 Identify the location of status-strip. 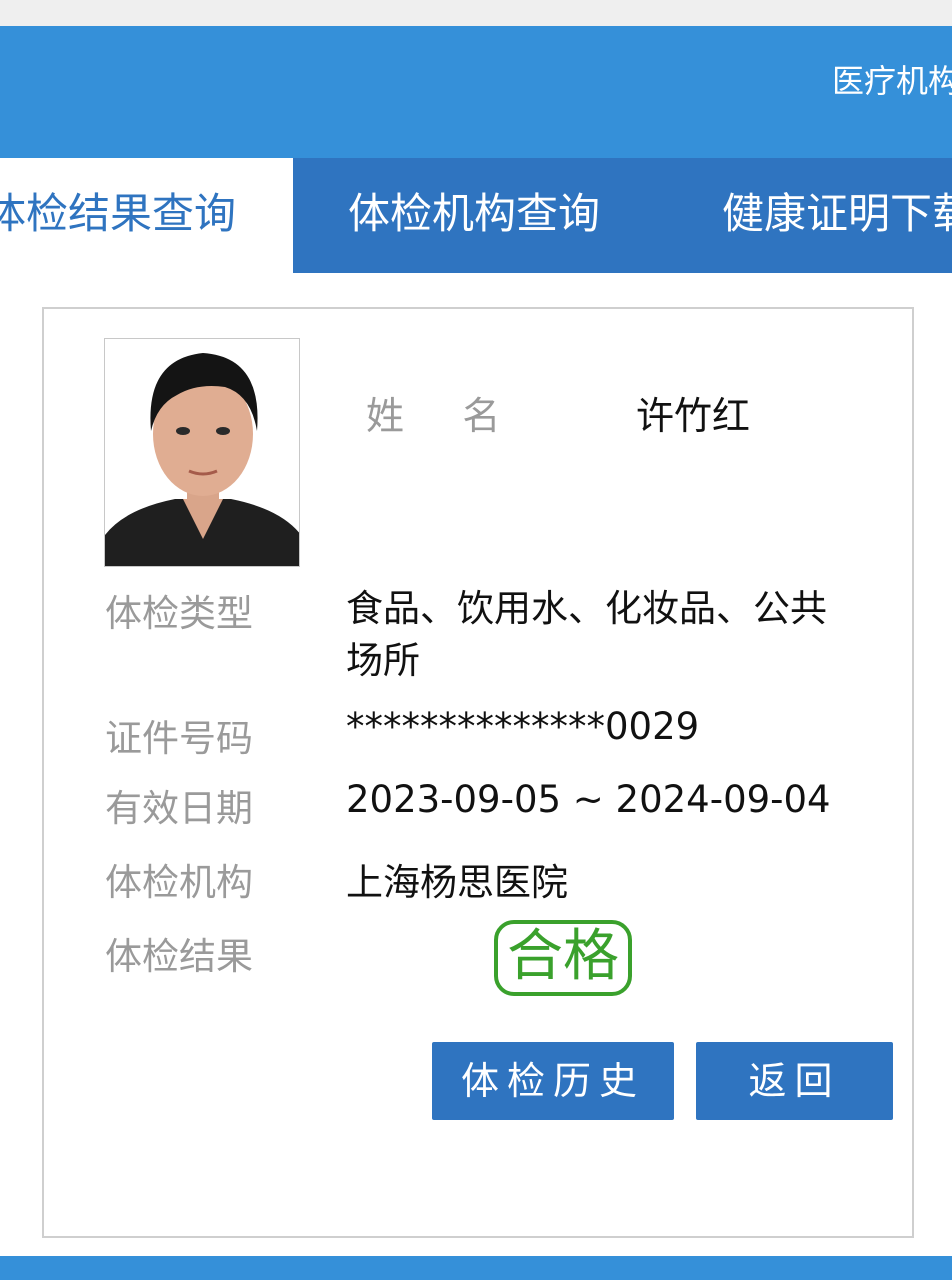
(476, 13).